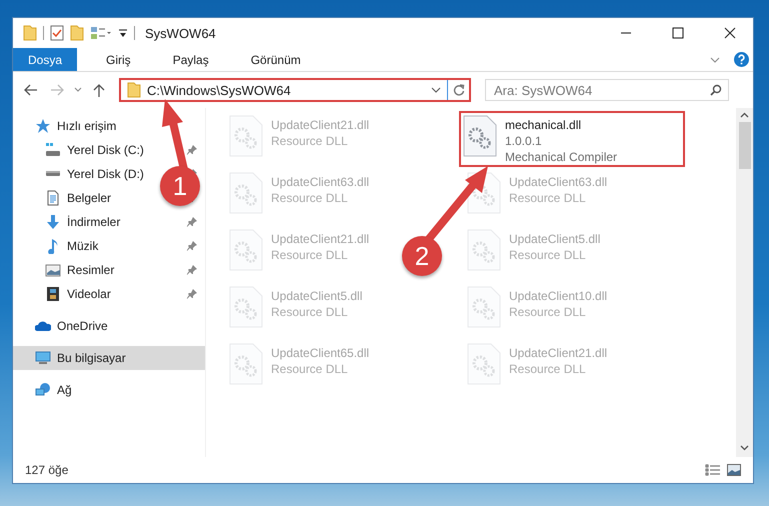 The height and width of the screenshot is (506, 769). I want to click on network-icon, so click(43, 390).